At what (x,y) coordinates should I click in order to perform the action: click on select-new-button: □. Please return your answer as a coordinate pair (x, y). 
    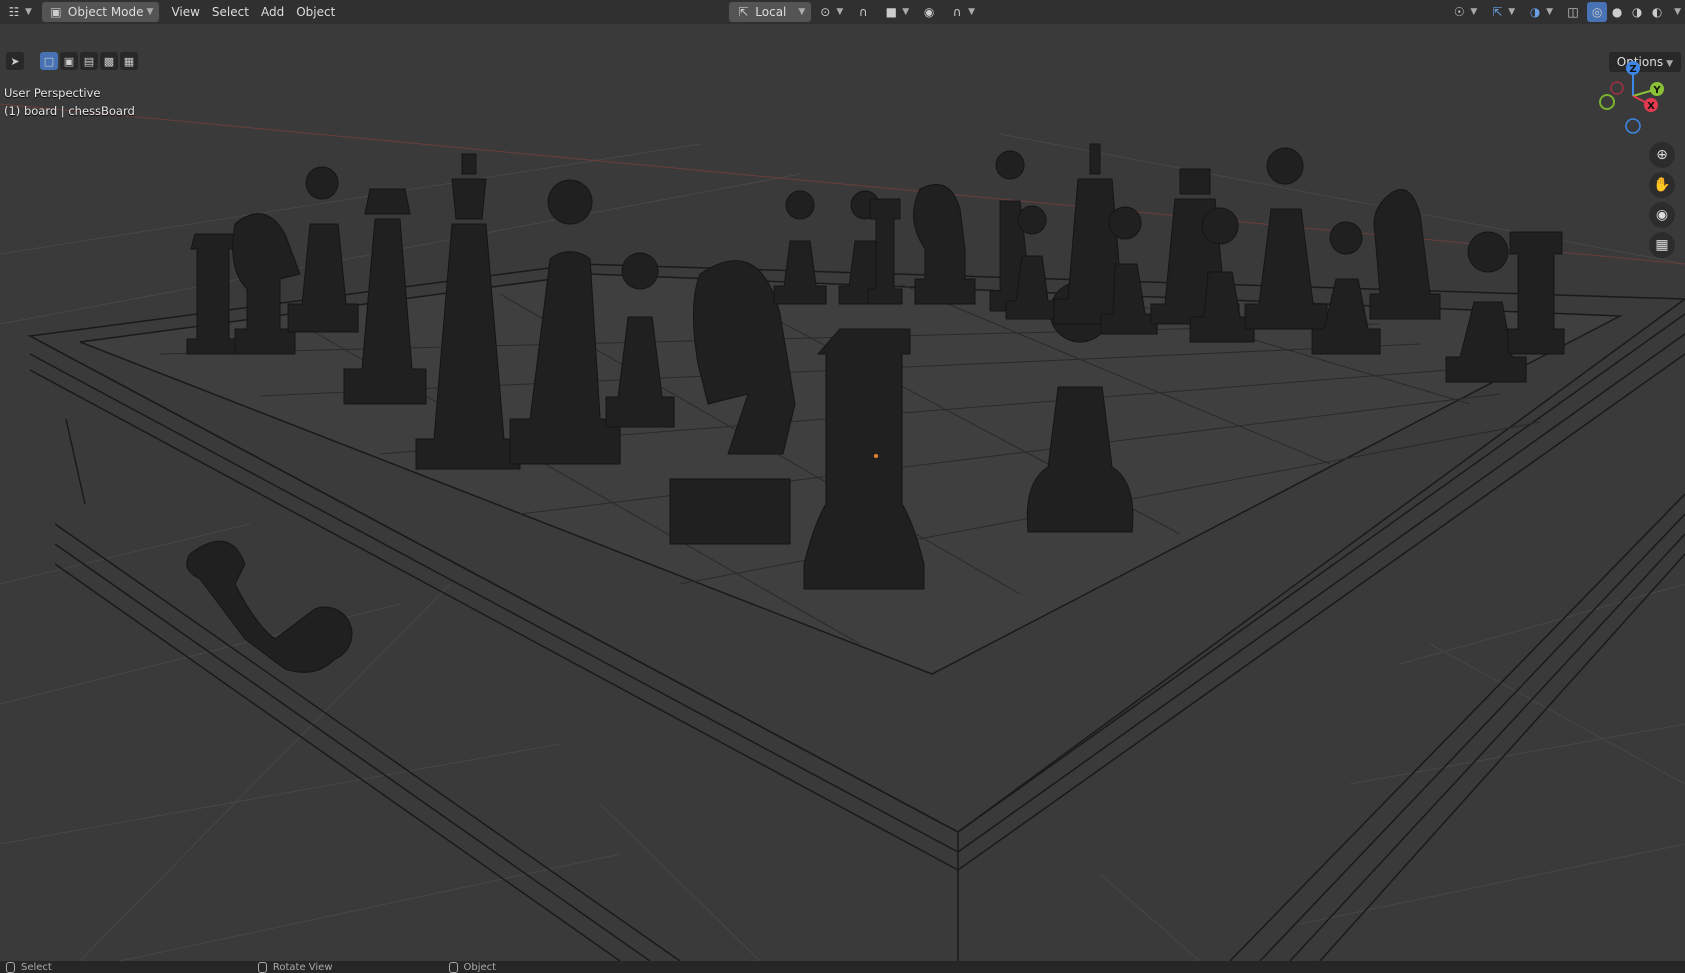
    Looking at the image, I should click on (49, 61).